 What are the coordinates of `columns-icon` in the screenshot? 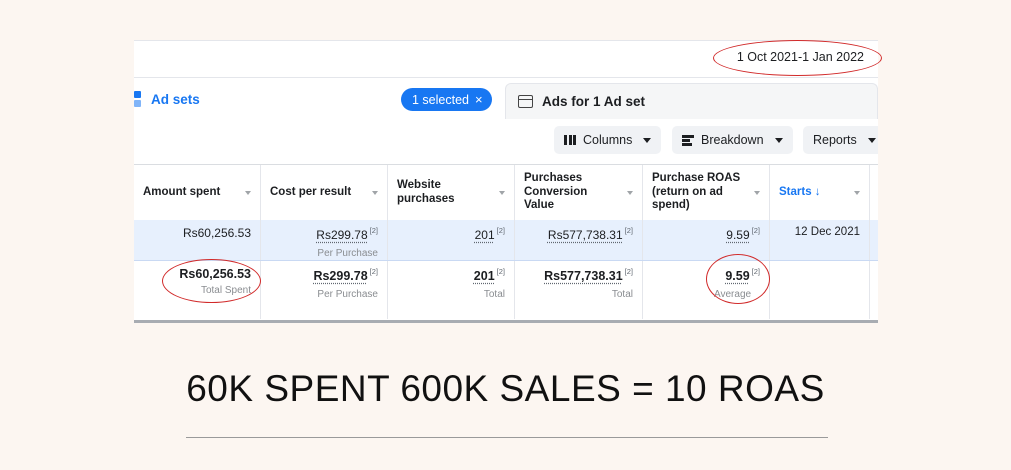 It's located at (570, 140).